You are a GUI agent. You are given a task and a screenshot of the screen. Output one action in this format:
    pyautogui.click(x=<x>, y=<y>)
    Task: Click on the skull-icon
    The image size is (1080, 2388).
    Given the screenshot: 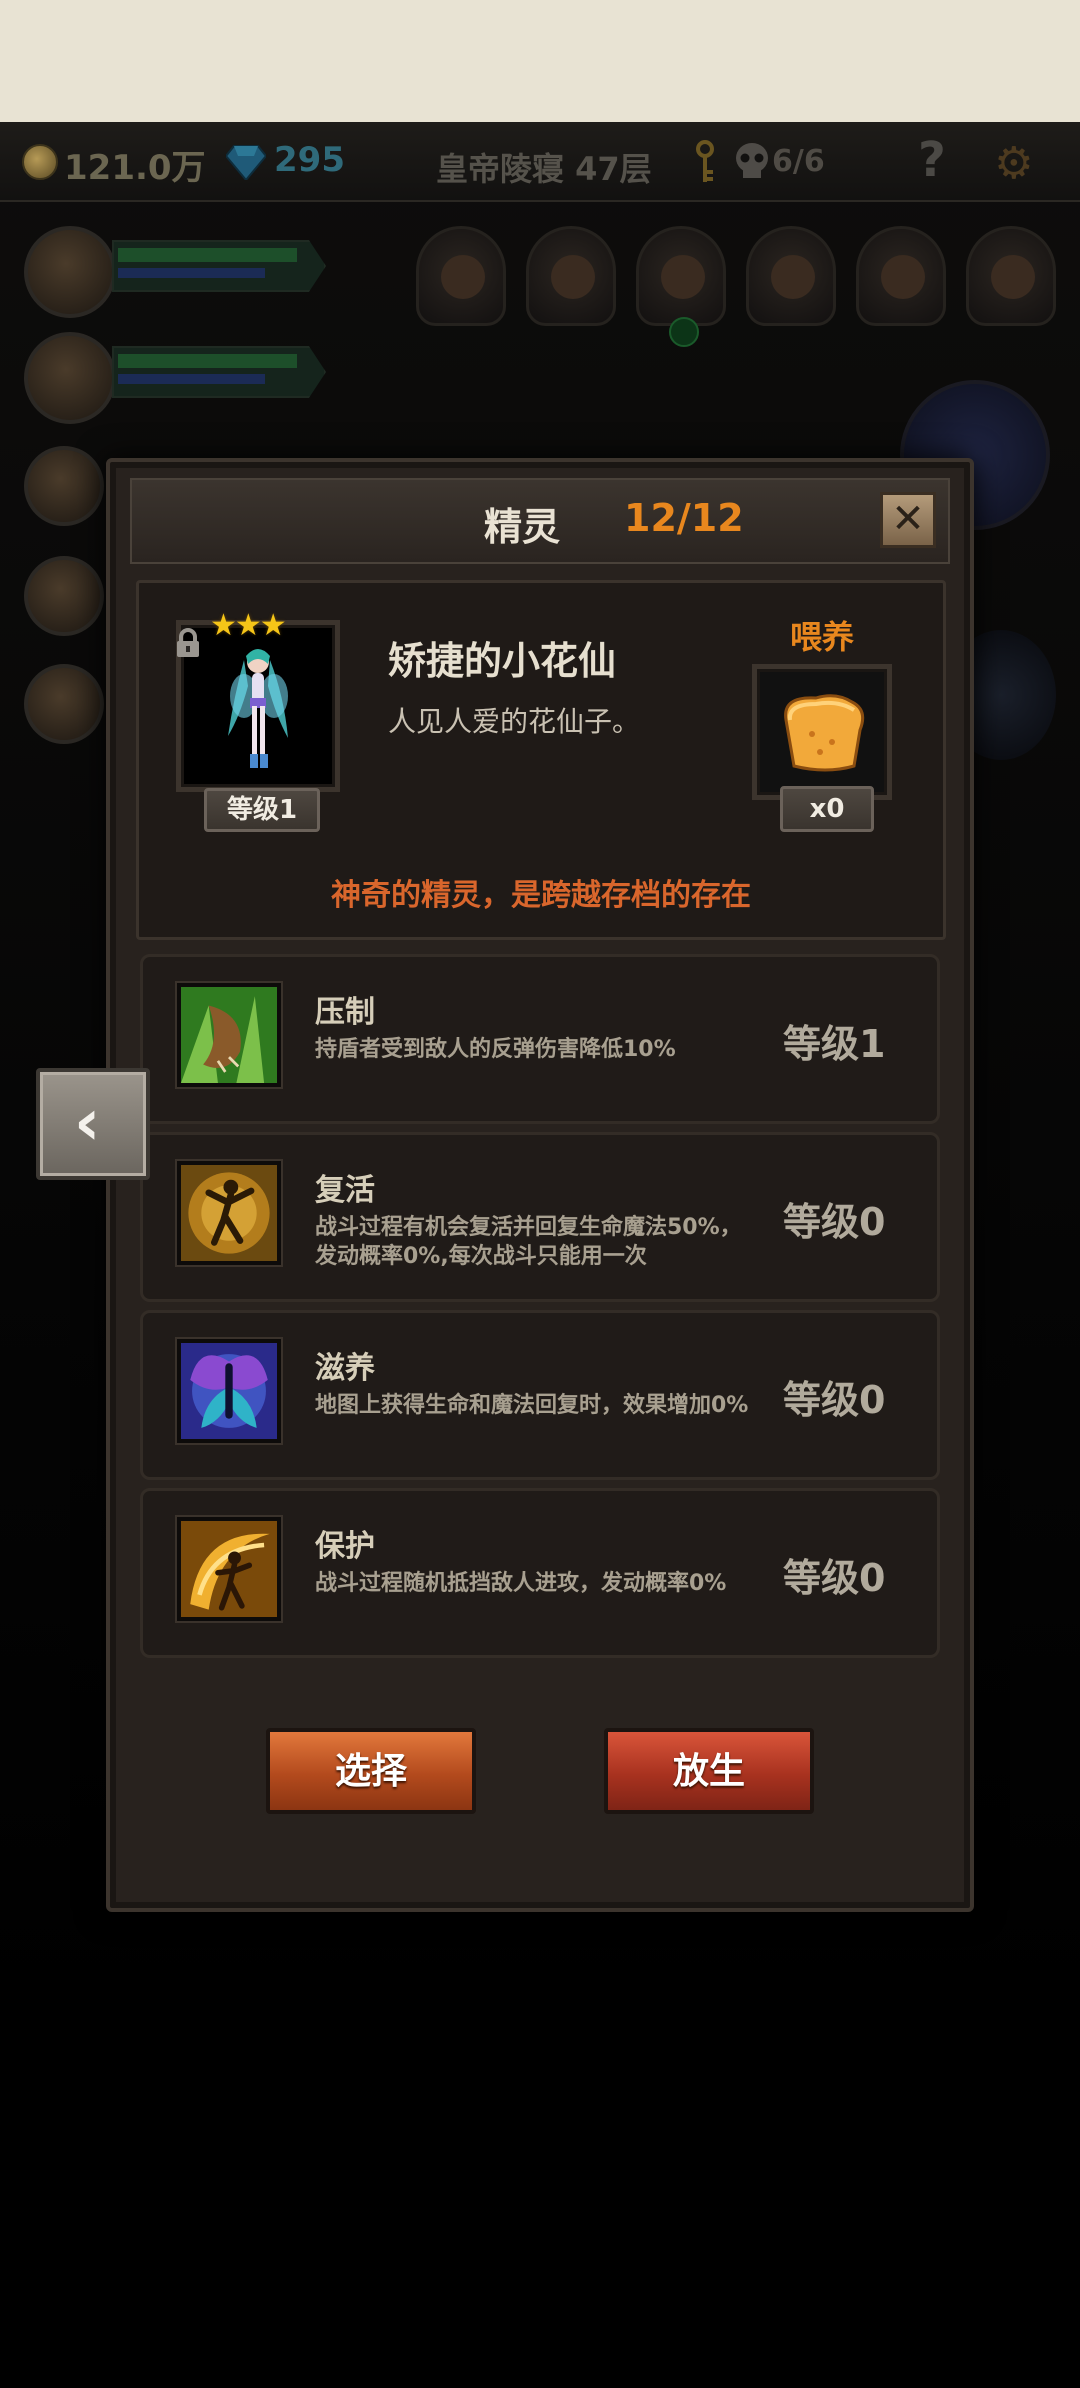 What is the action you would take?
    pyautogui.click(x=752, y=160)
    